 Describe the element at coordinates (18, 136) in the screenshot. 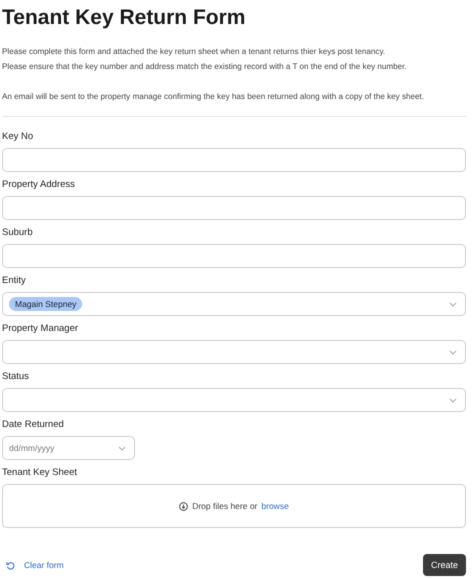

I see `field-label: Key No` at that location.